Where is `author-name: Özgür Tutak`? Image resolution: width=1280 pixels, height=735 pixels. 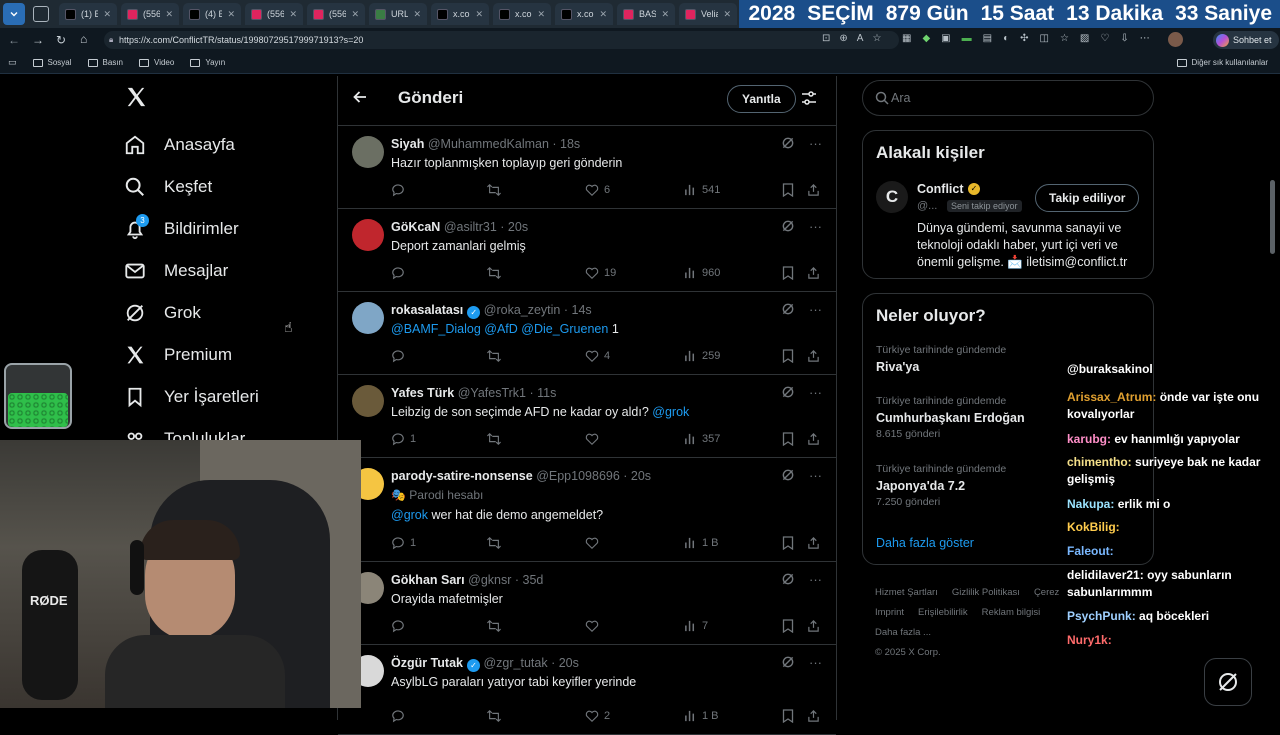
author-name: Özgür Tutak is located at coordinates (427, 663).